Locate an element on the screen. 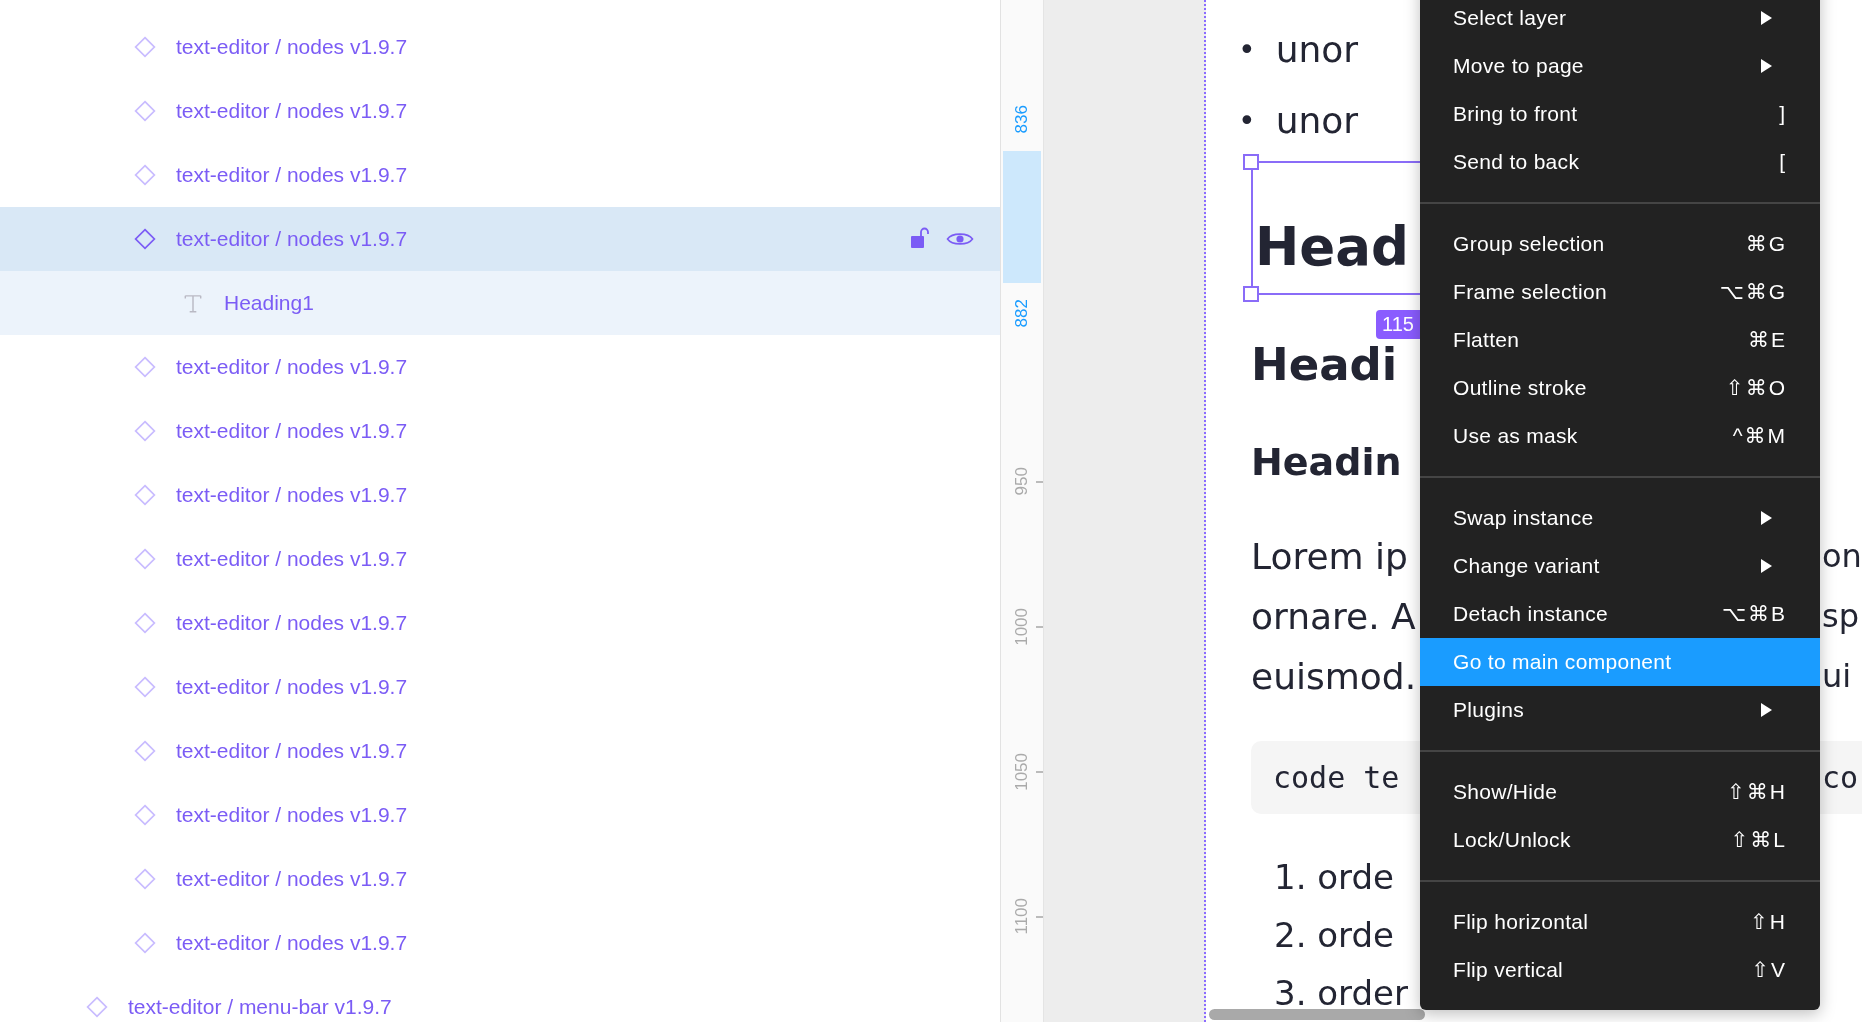 The image size is (1862, 1022). dimension-badge: 115 is located at coordinates (1398, 324).